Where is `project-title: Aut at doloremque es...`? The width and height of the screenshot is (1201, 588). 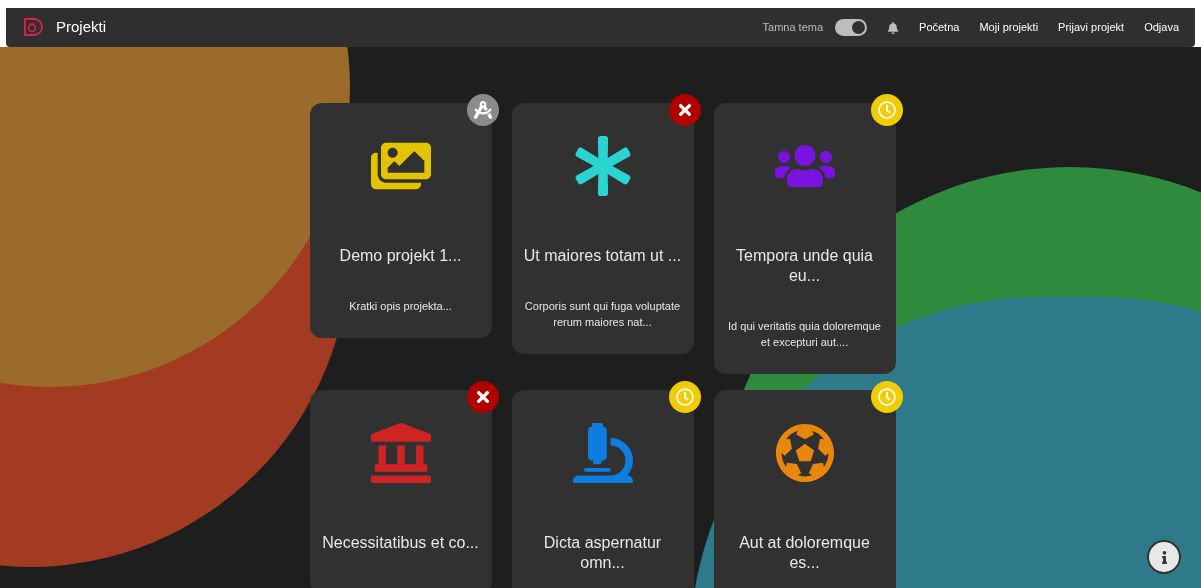
project-title: Aut at doloremque es... is located at coordinates (804, 553).